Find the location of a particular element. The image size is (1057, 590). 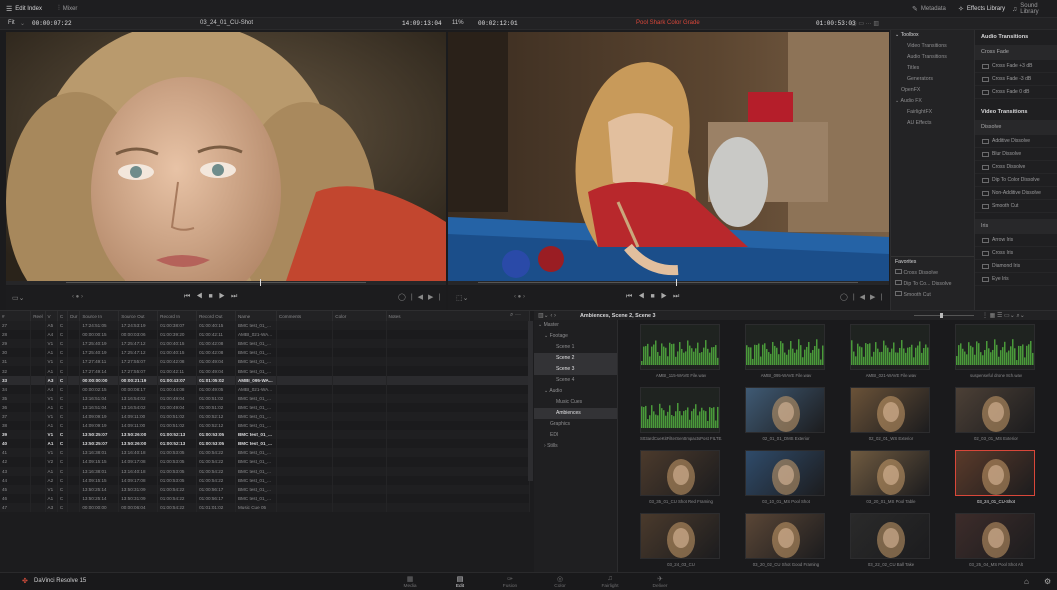

source-clip-name: 03_24_01_CU-Shot is located at coordinates (226, 23).